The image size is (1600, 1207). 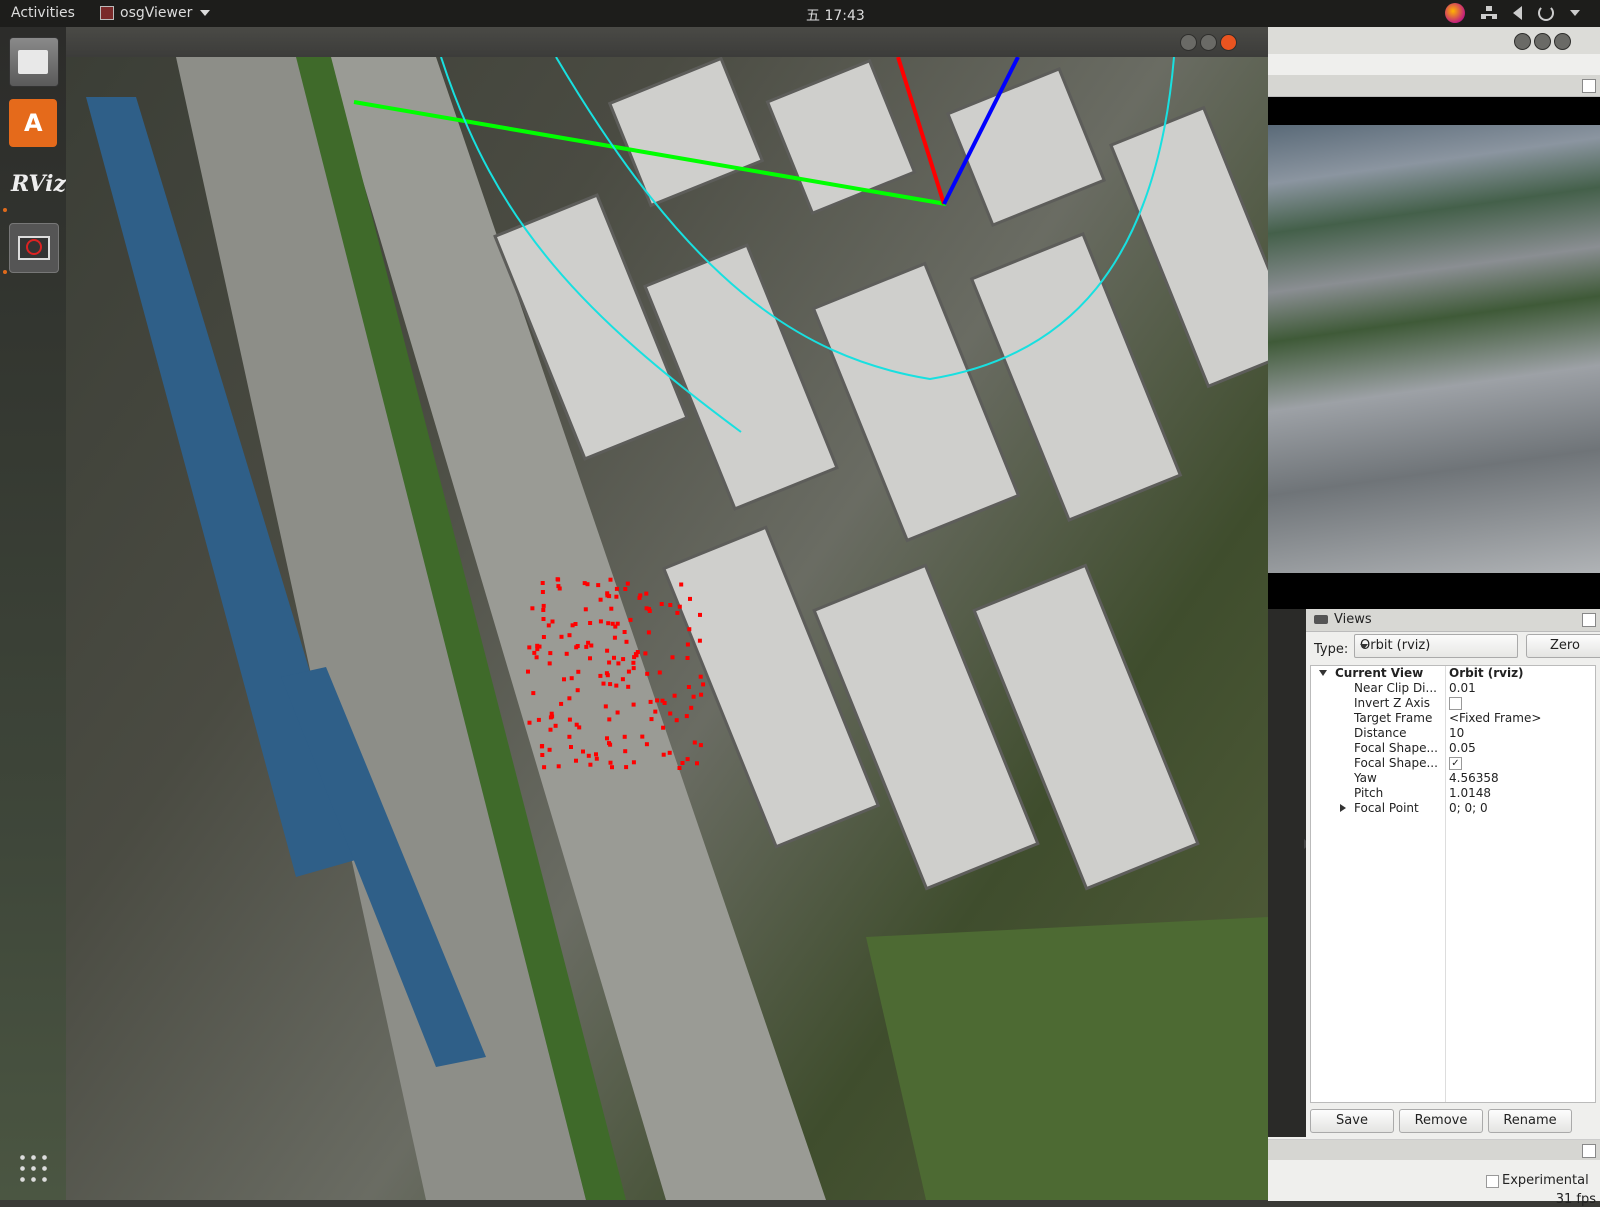 What do you see at coordinates (1495, 718) in the screenshot?
I see `property-value: <Fixed Frame>` at bounding box center [1495, 718].